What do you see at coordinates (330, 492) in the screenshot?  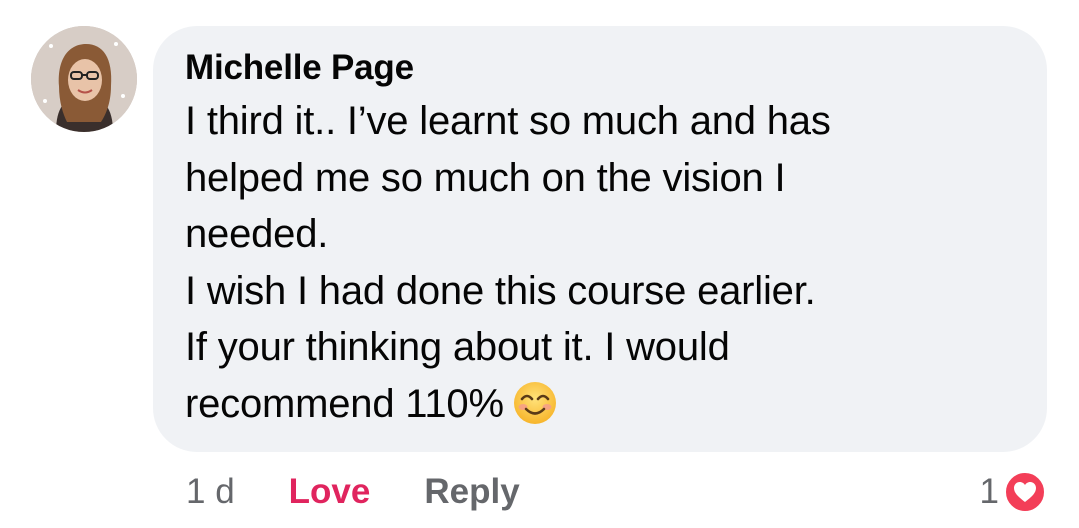 I see `love-reaction-button: Love` at bounding box center [330, 492].